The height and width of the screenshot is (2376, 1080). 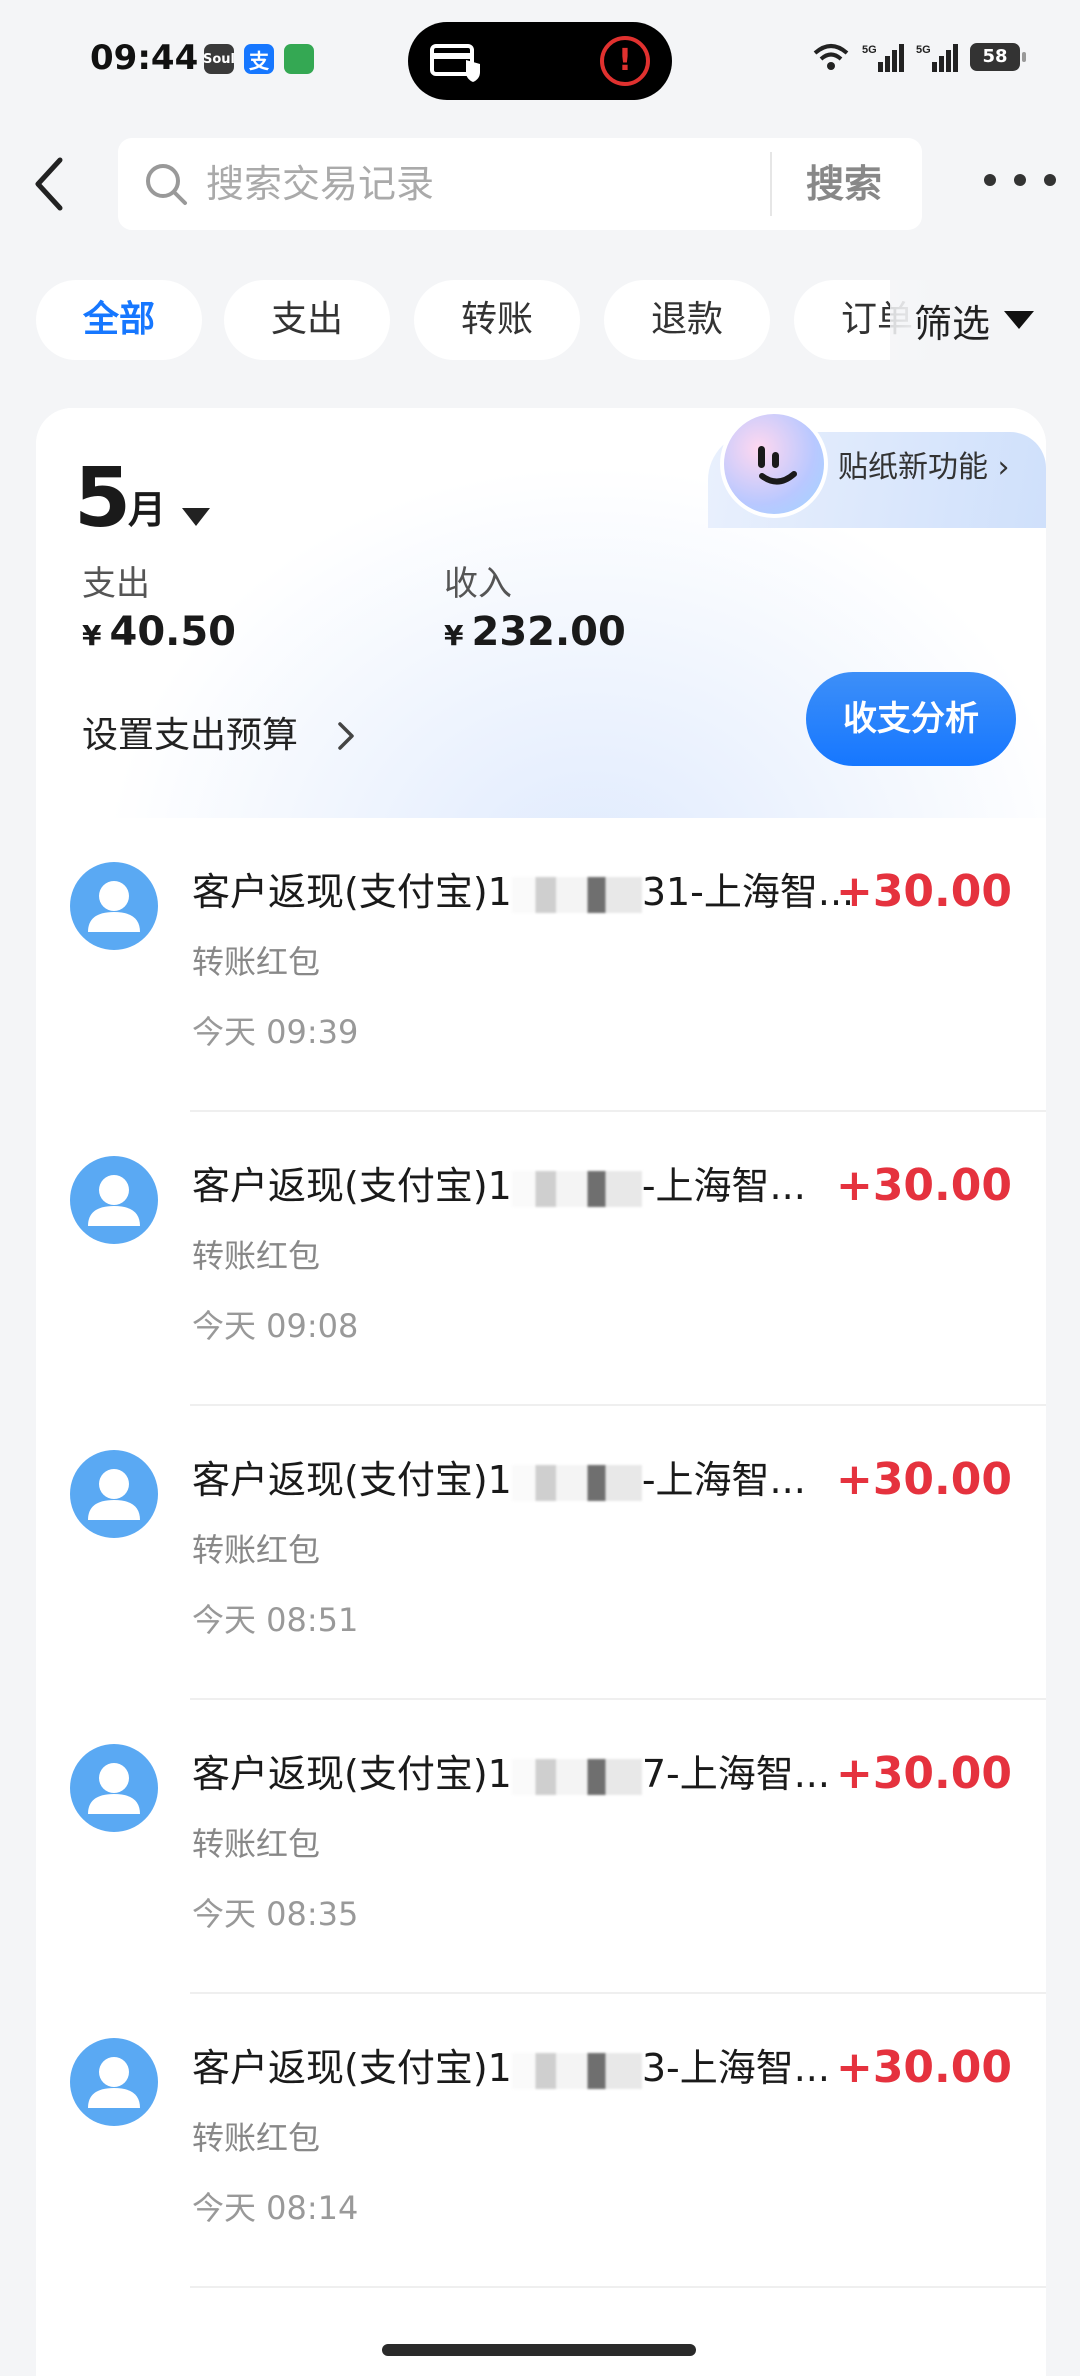 I want to click on dynamic-island: !, so click(x=540, y=61).